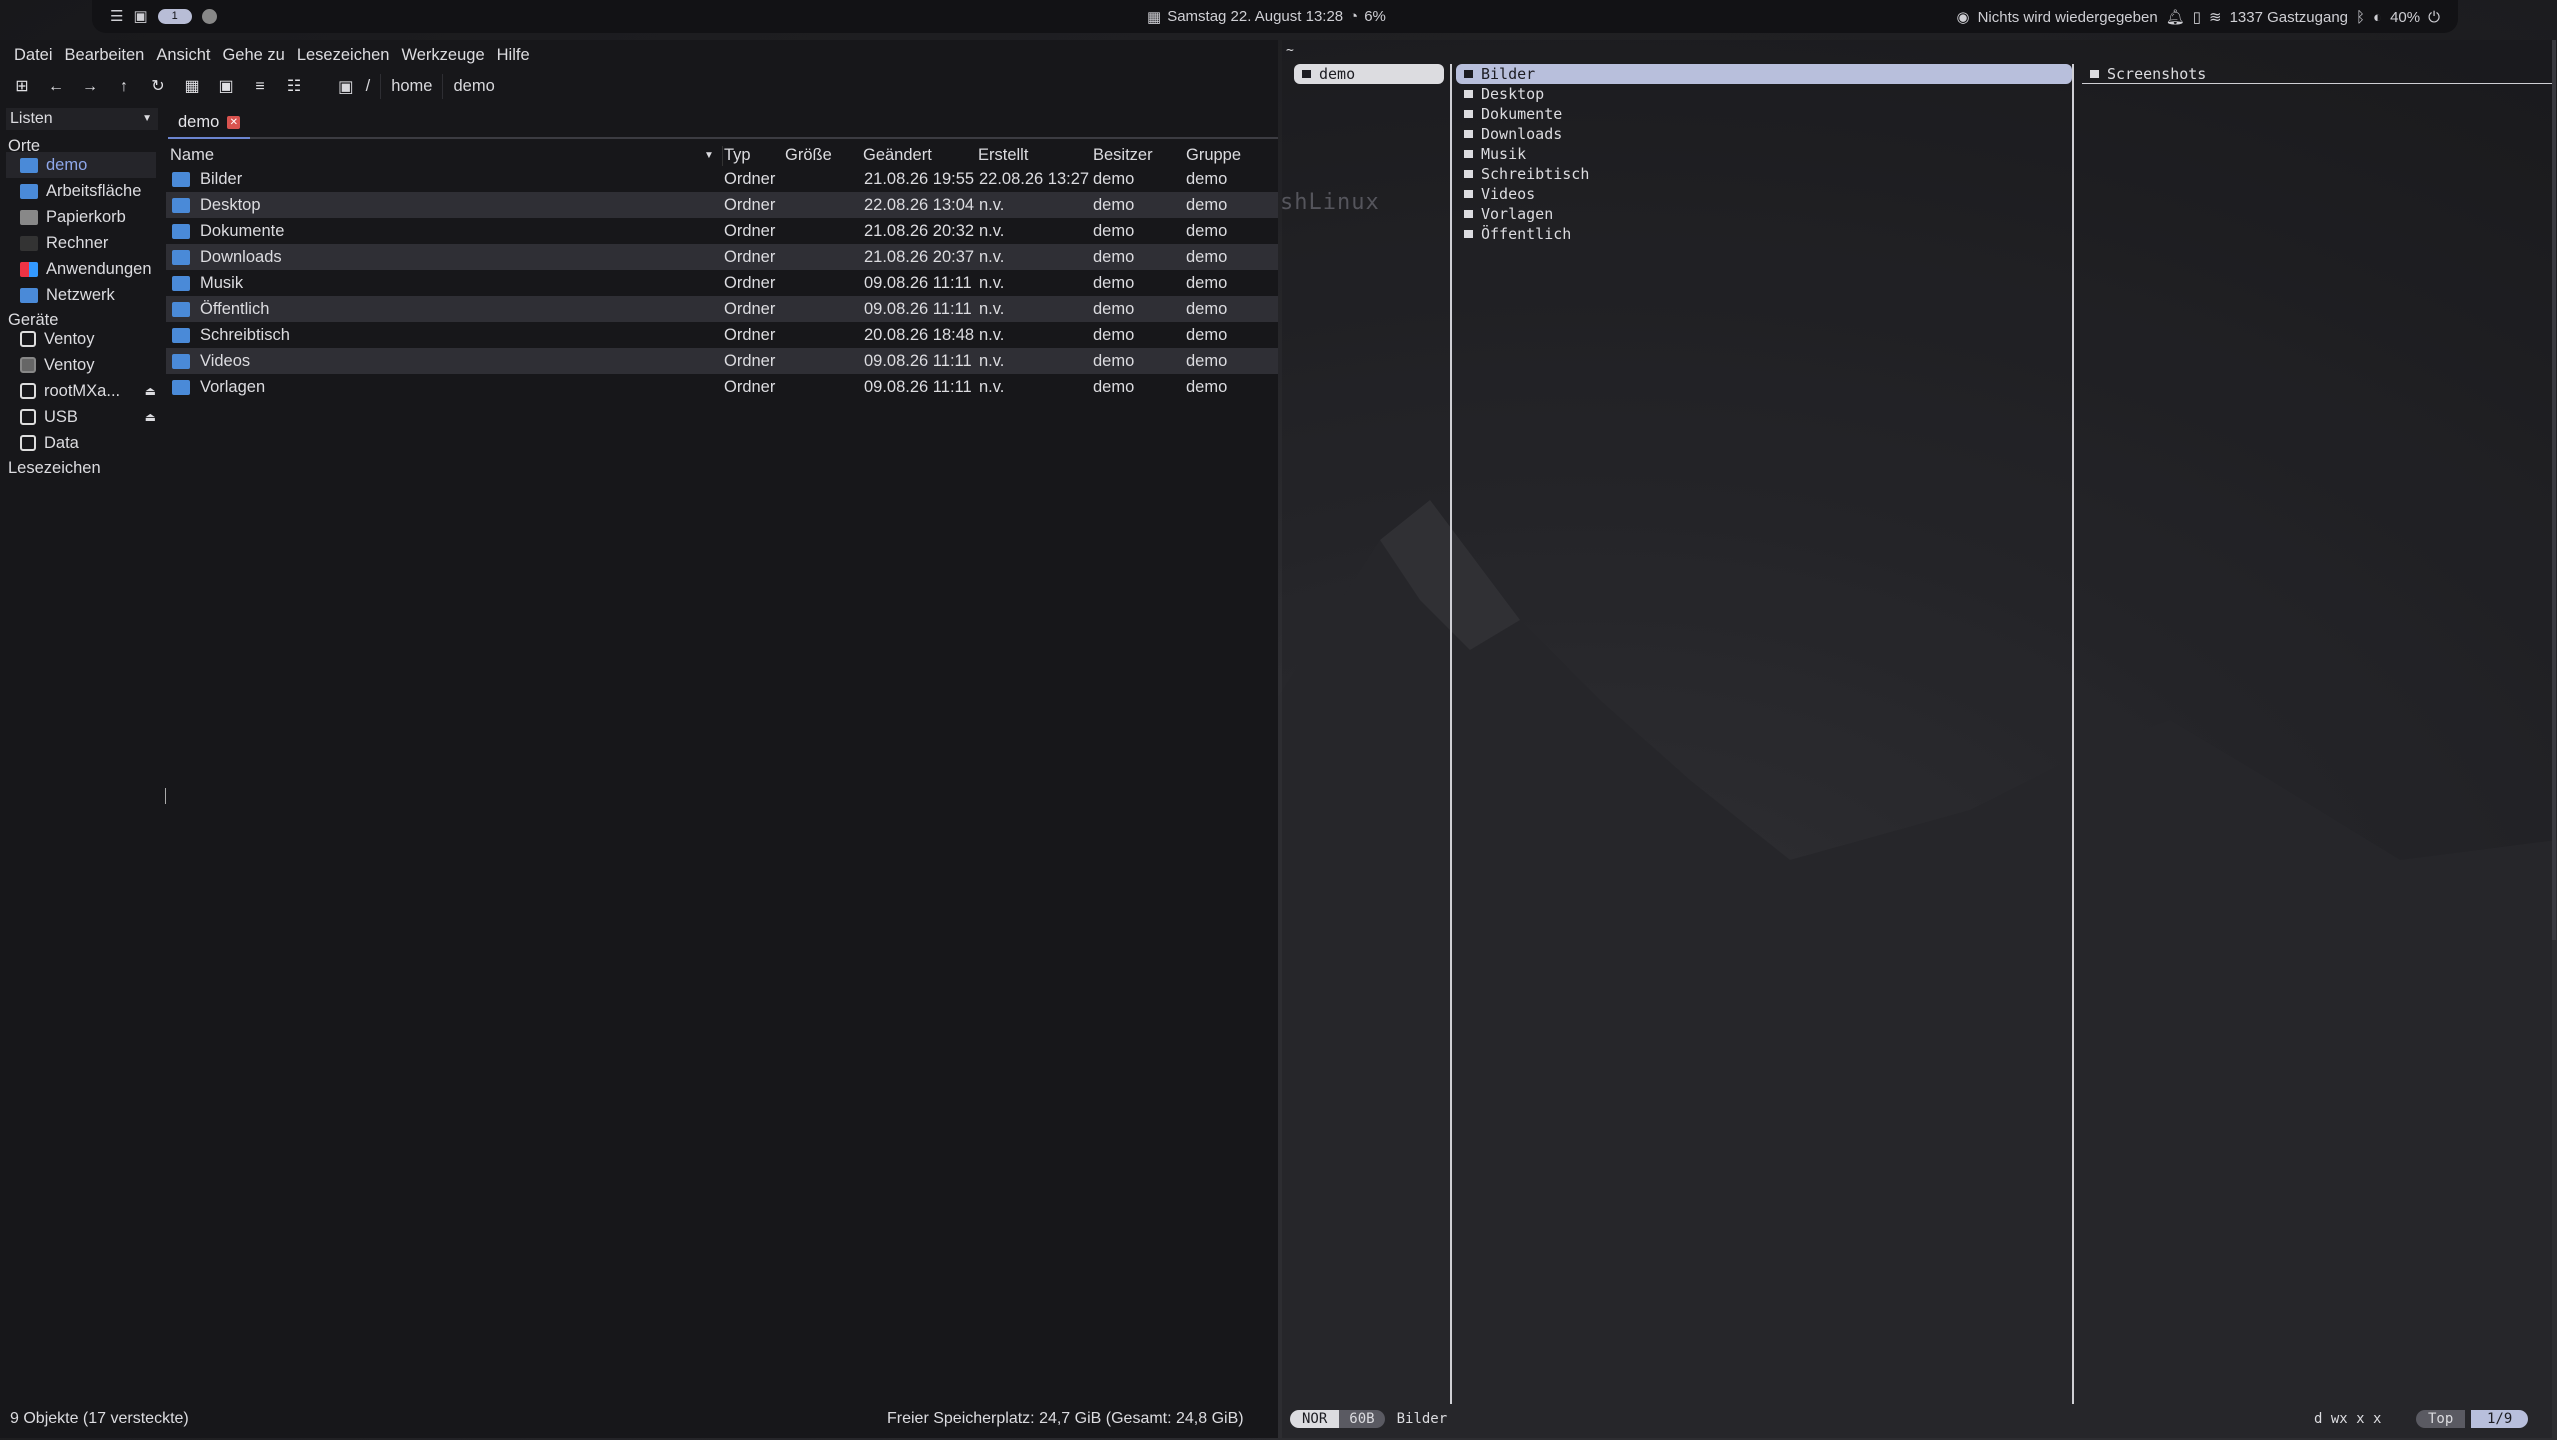 This screenshot has height=1440, width=2557. I want to click on list-item: Schreibtisch, so click(1764, 174).